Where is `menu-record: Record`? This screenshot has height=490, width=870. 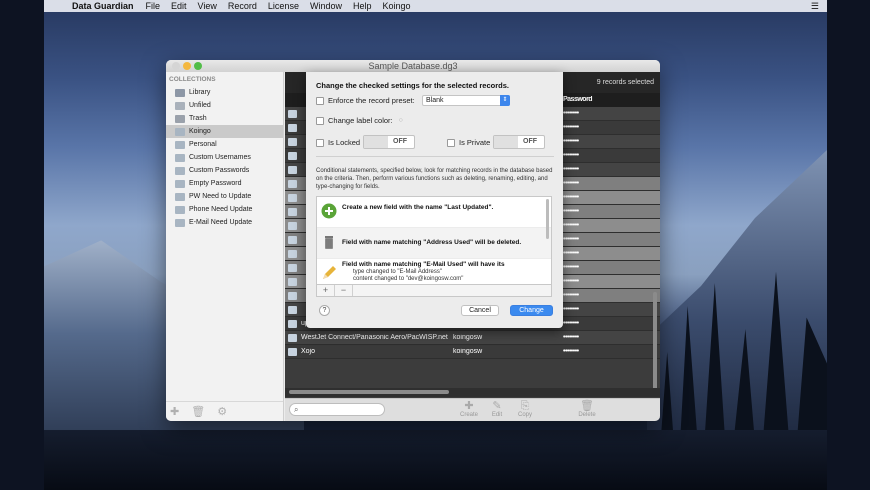
menu-record: Record is located at coordinates (242, 6).